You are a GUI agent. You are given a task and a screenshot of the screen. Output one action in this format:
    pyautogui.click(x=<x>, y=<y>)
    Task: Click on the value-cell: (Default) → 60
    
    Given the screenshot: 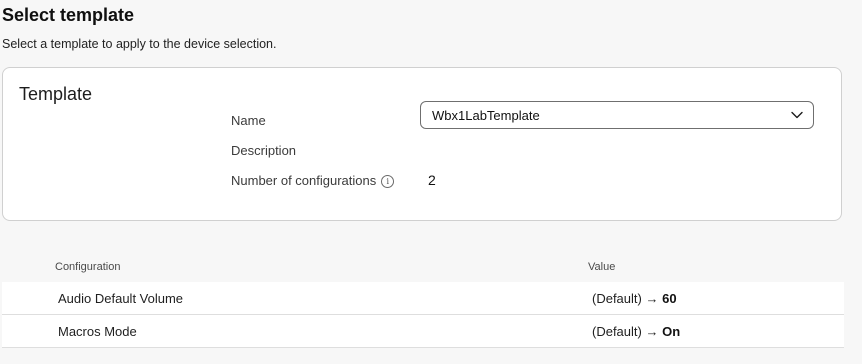 What is the action you would take?
    pyautogui.click(x=634, y=298)
    